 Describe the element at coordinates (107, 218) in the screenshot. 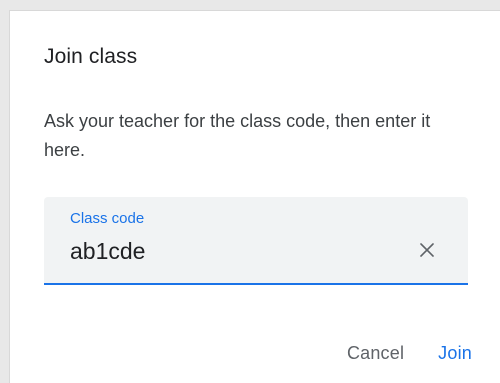

I see `class-code-label: Class code` at that location.